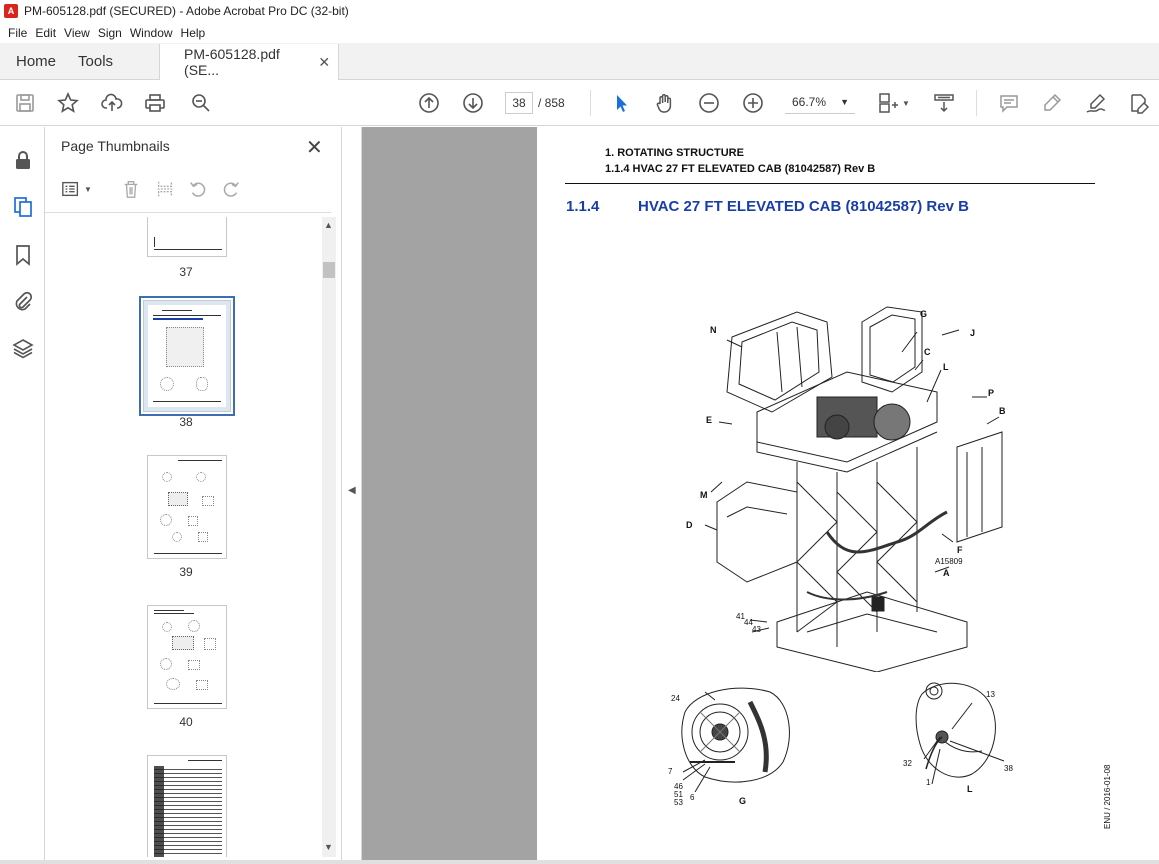  What do you see at coordinates (112, 103) in the screenshot?
I see `upload-cloud-icon` at bounding box center [112, 103].